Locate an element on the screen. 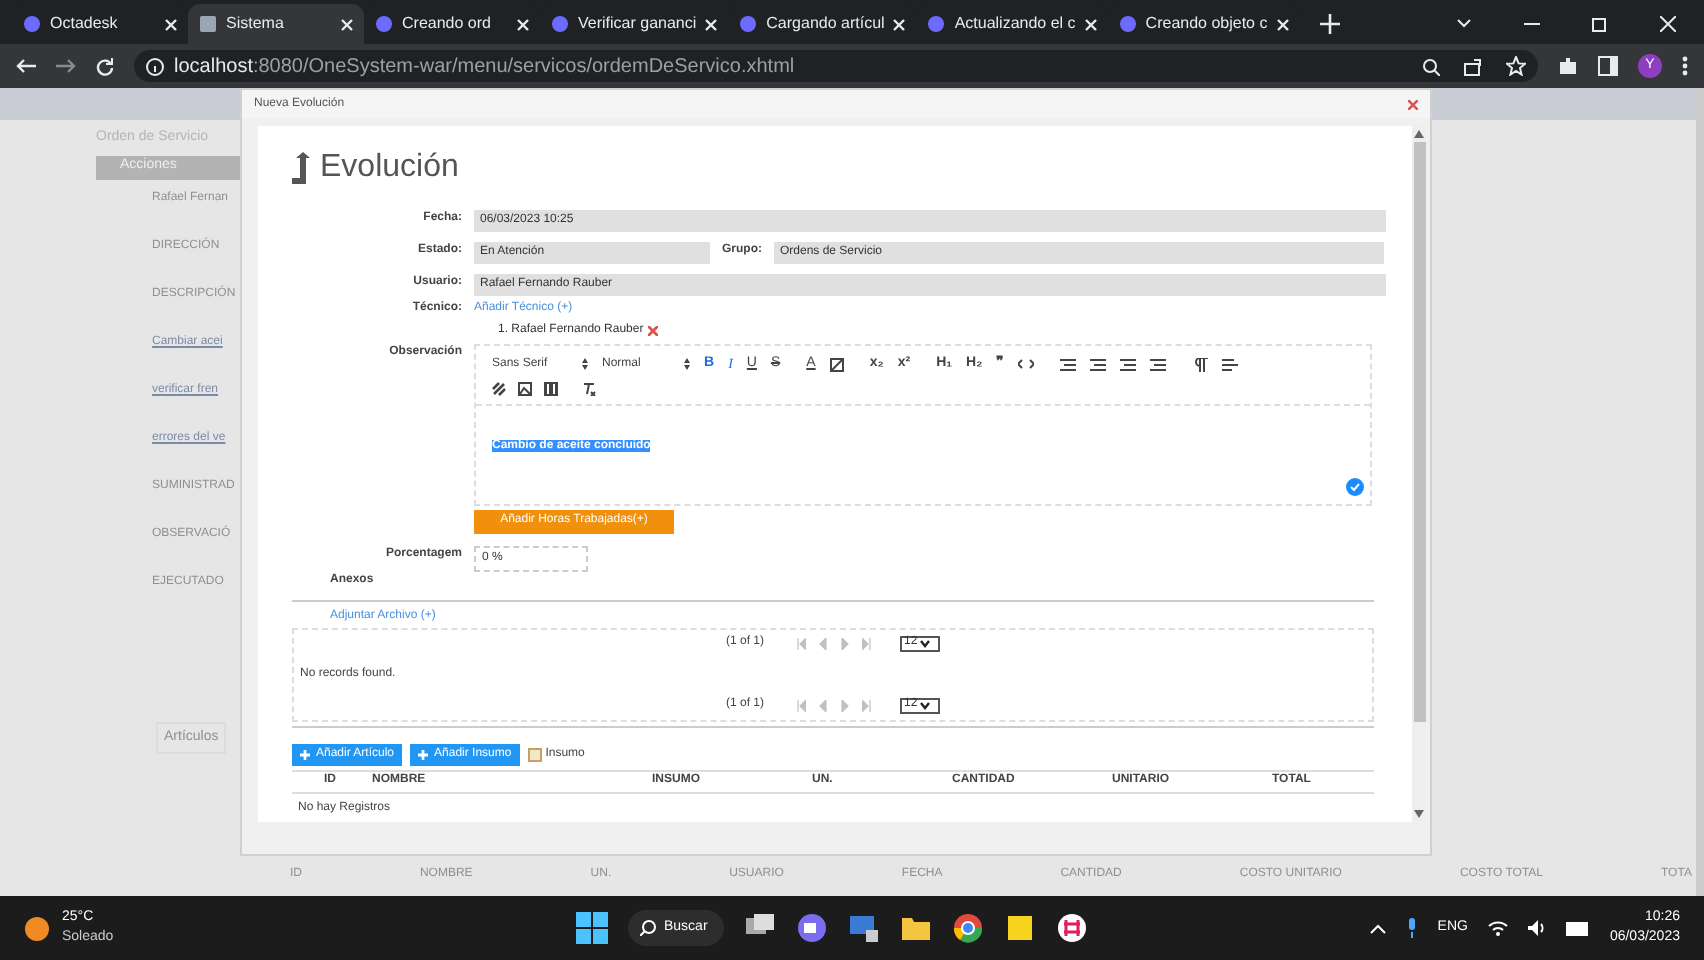  zoom-icon is located at coordinates (1431, 66).